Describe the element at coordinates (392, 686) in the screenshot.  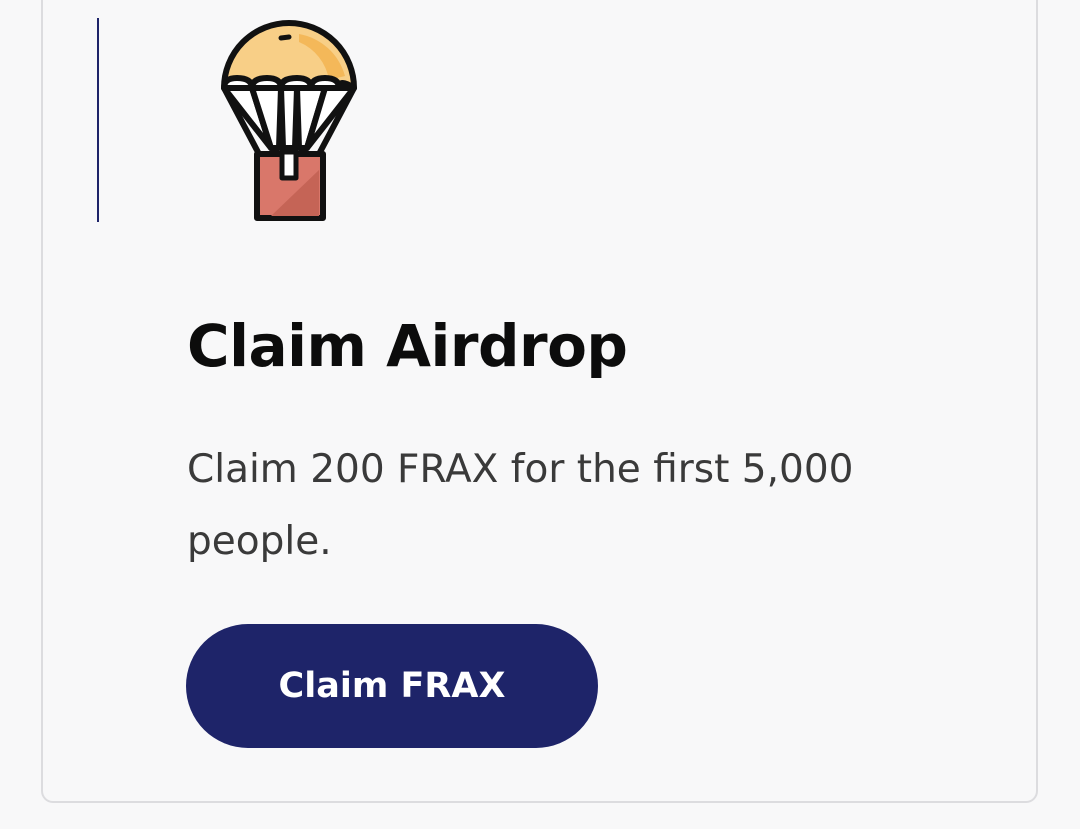
I see `claim-frax-button: Claim FRAX` at that location.